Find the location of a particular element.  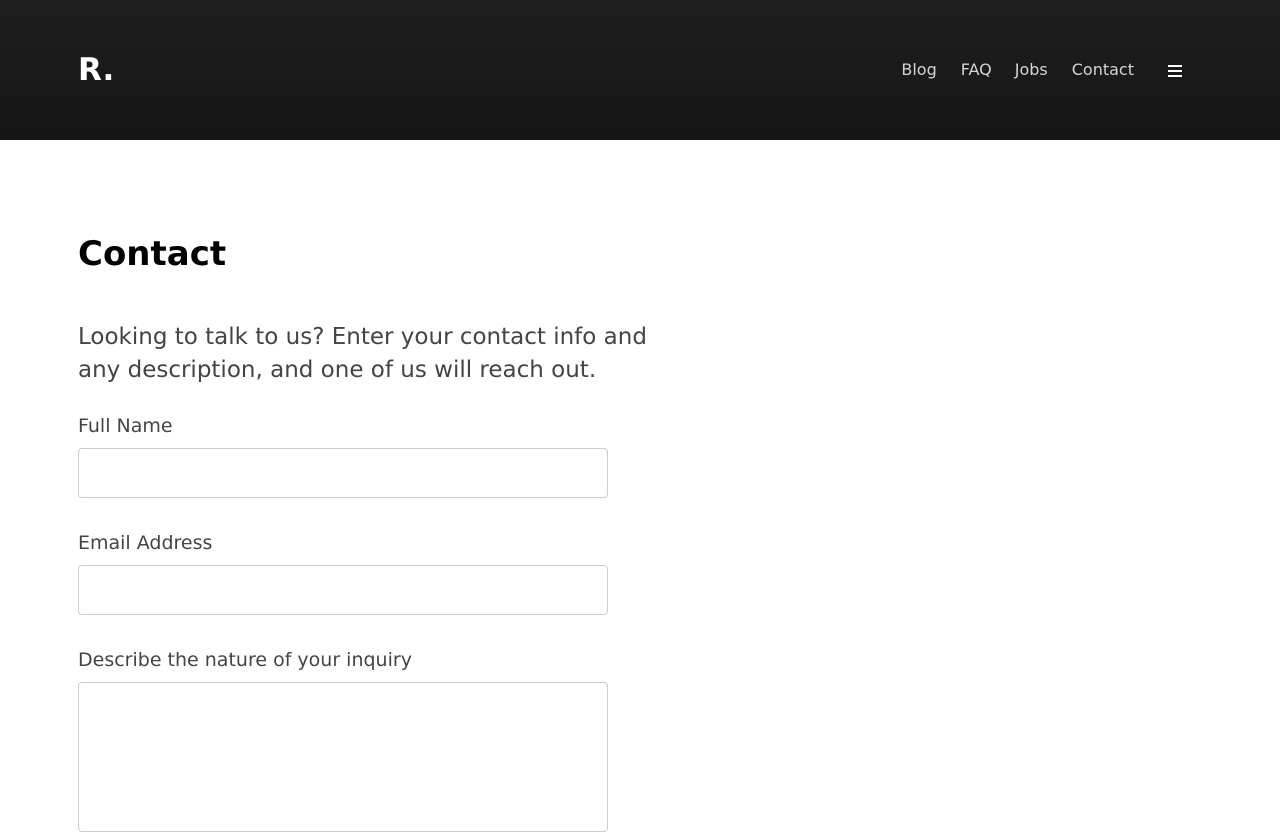

nav-link-contact: Contact is located at coordinates (1103, 70).